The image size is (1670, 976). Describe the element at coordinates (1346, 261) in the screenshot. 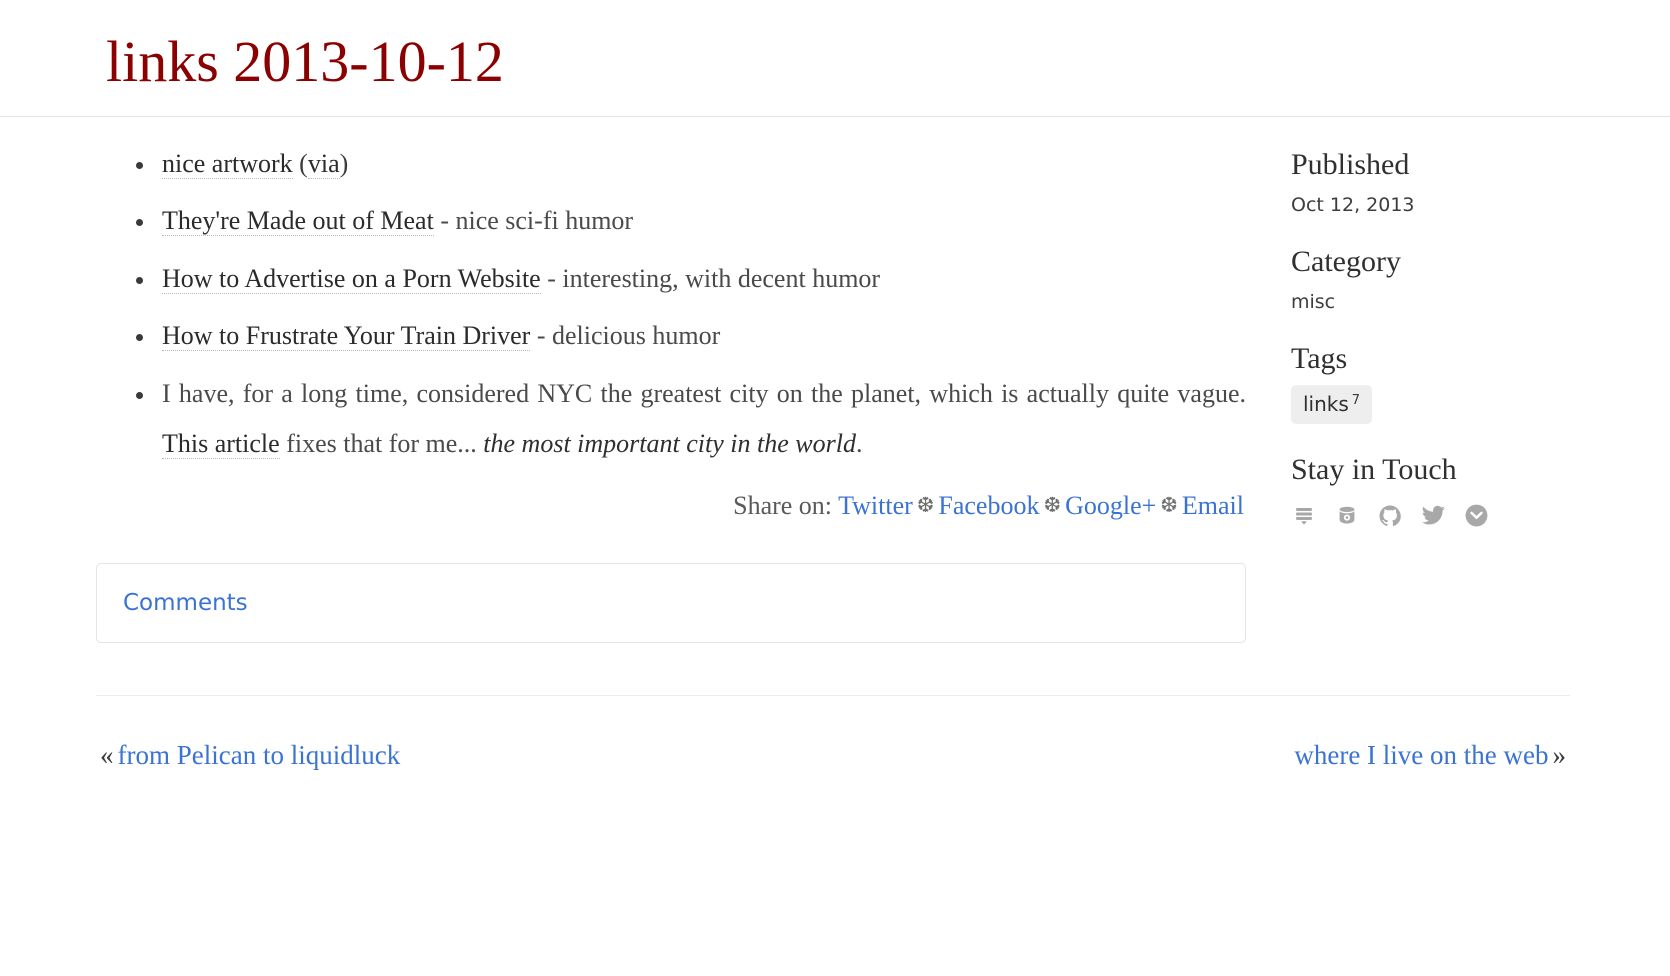

I see `category-heading: Category` at that location.